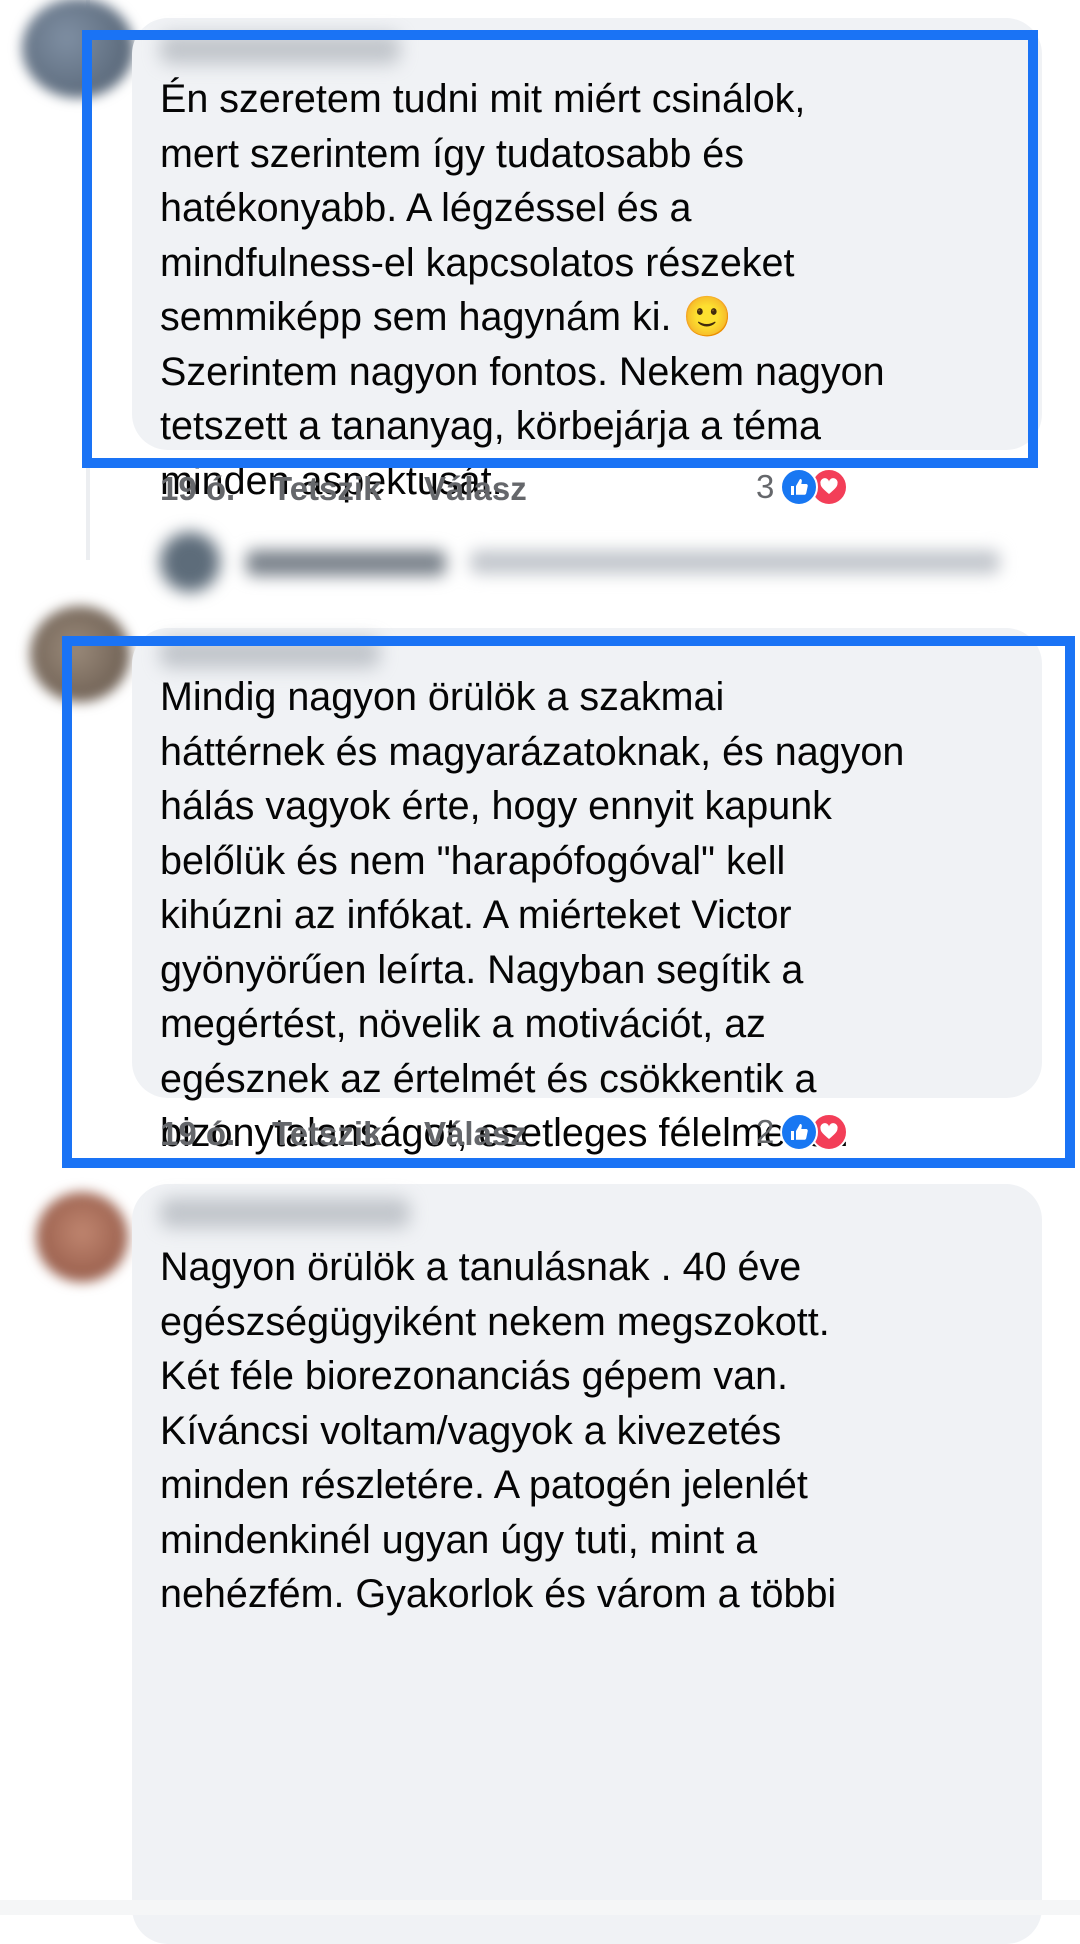 The height and width of the screenshot is (1944, 1080). I want to click on reaction-count: 2, so click(765, 1131).